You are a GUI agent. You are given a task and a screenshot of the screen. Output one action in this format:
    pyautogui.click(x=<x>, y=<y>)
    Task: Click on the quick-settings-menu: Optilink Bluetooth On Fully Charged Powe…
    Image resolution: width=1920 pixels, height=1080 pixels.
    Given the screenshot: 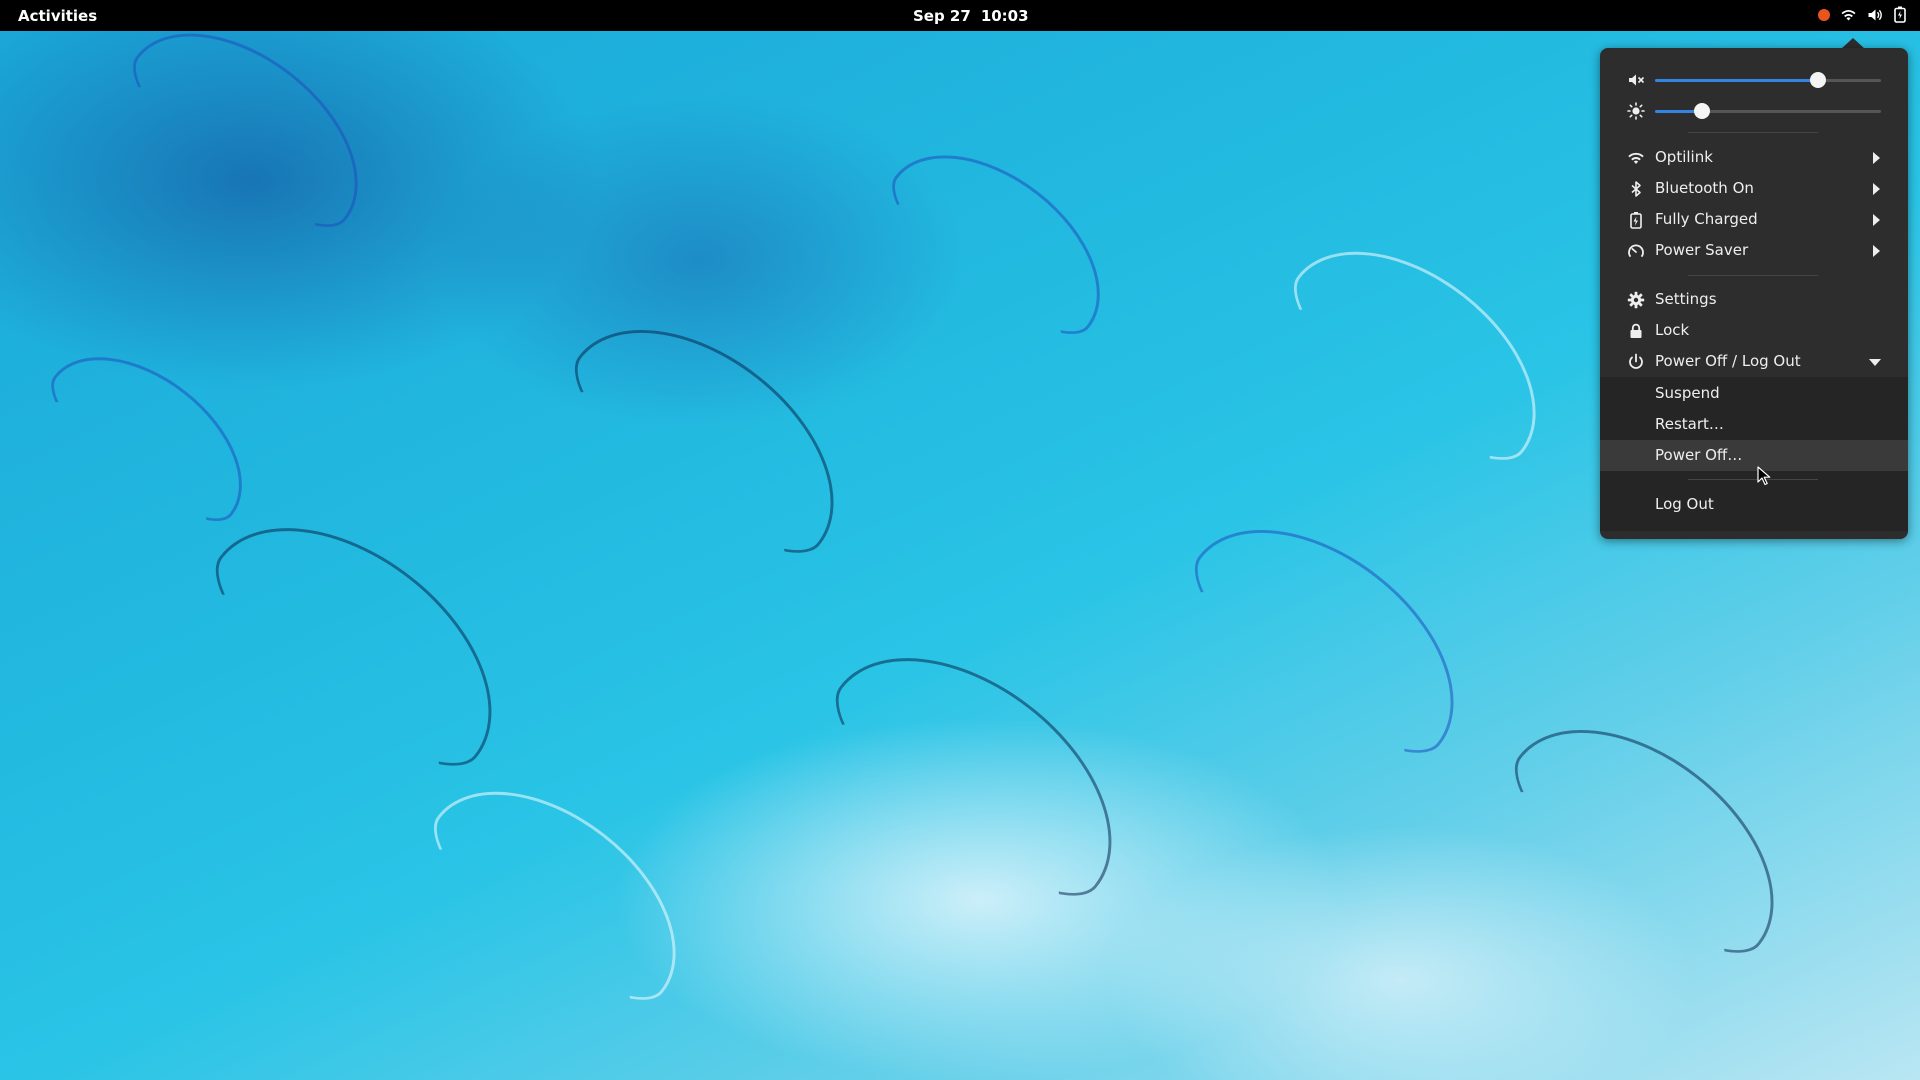 What is the action you would take?
    pyautogui.click(x=1754, y=293)
    